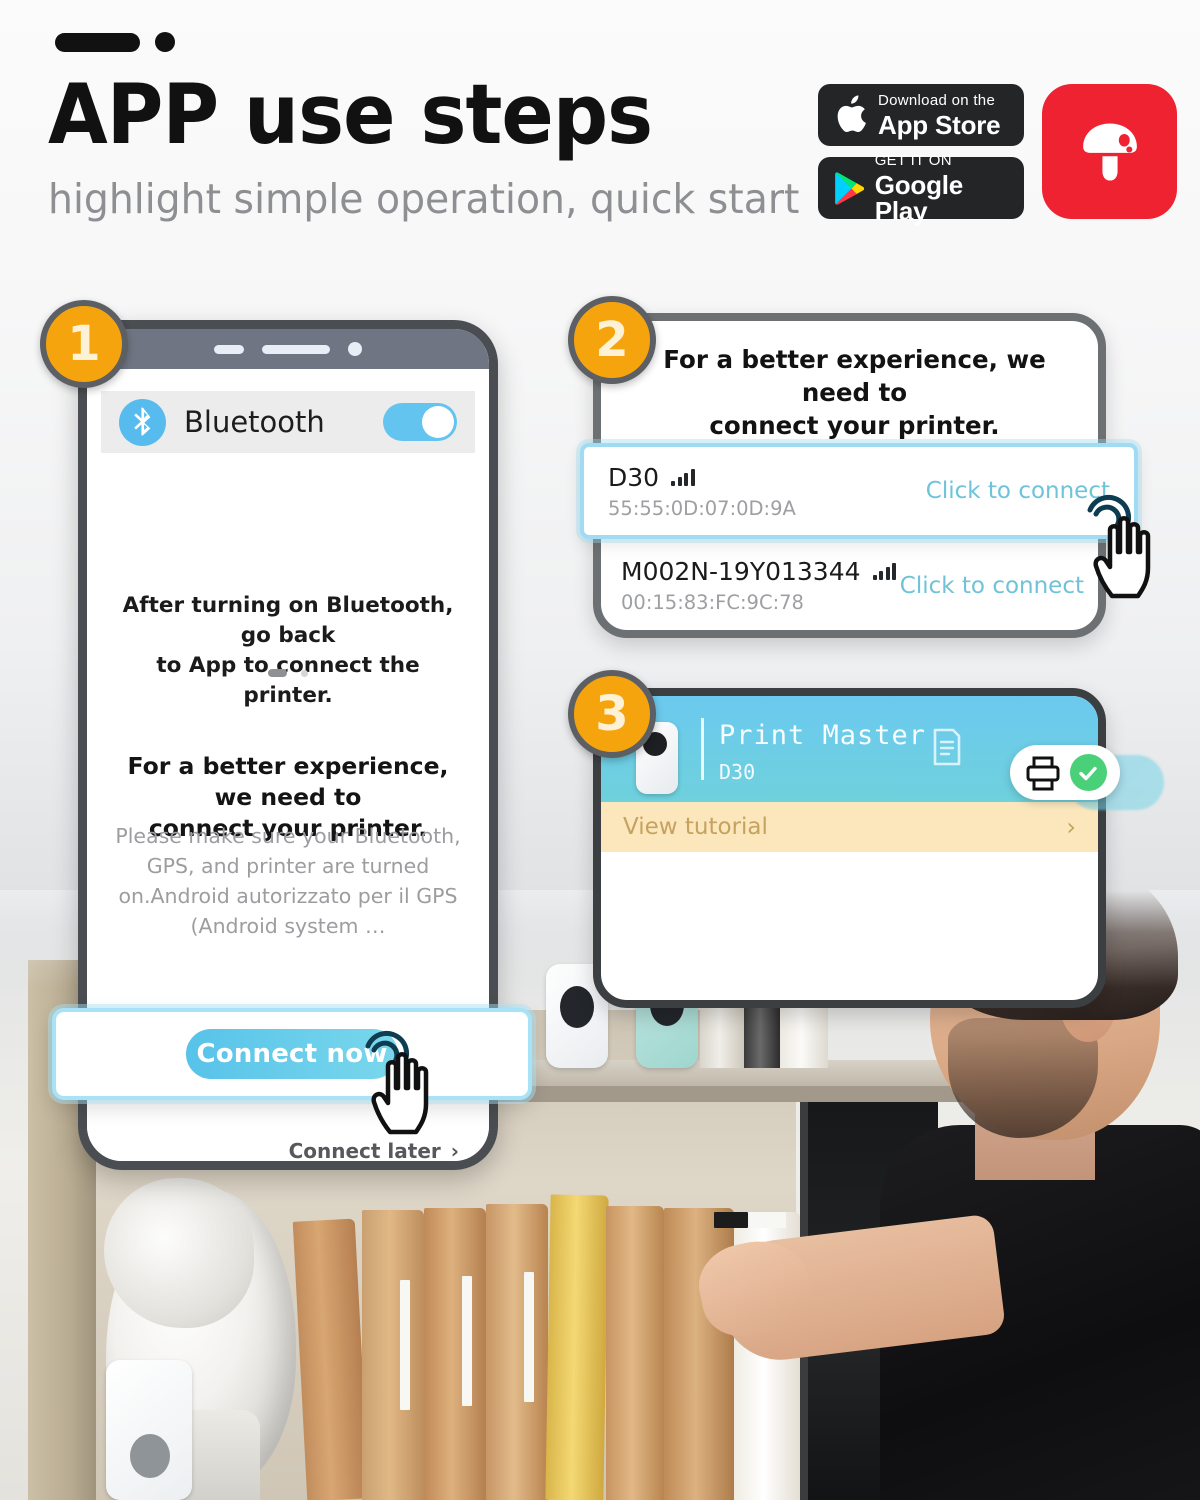 The height and width of the screenshot is (1500, 1200). I want to click on device-name-1: D30, so click(702, 477).